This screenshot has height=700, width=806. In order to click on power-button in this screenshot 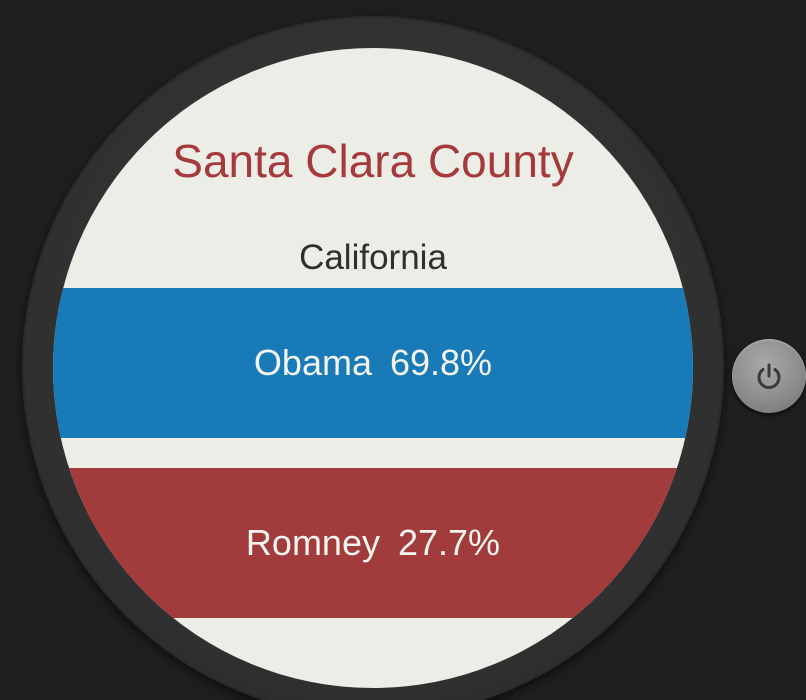, I will do `click(769, 376)`.